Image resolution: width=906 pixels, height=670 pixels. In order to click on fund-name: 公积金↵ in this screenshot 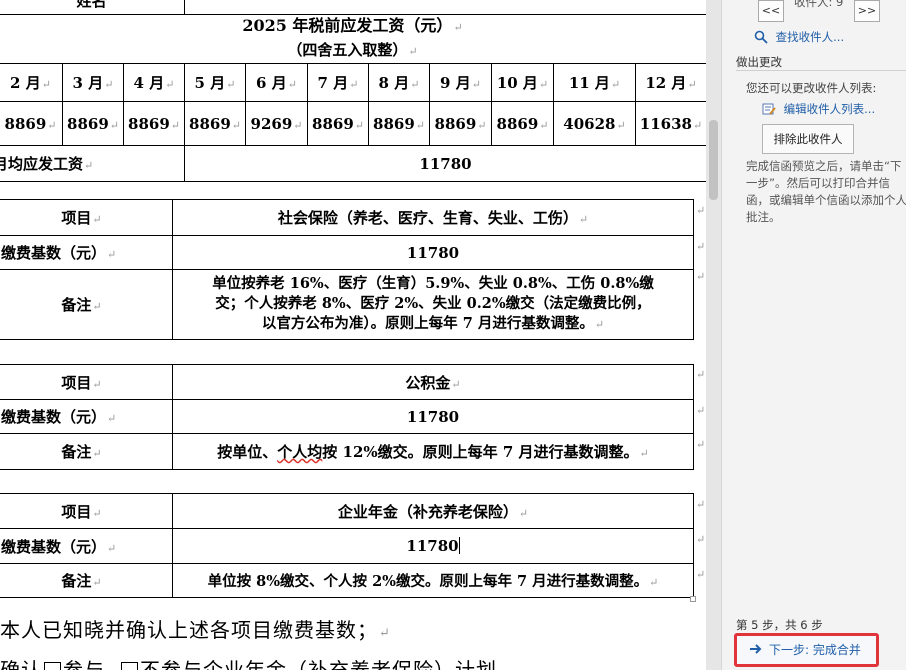, I will do `click(433, 382)`.